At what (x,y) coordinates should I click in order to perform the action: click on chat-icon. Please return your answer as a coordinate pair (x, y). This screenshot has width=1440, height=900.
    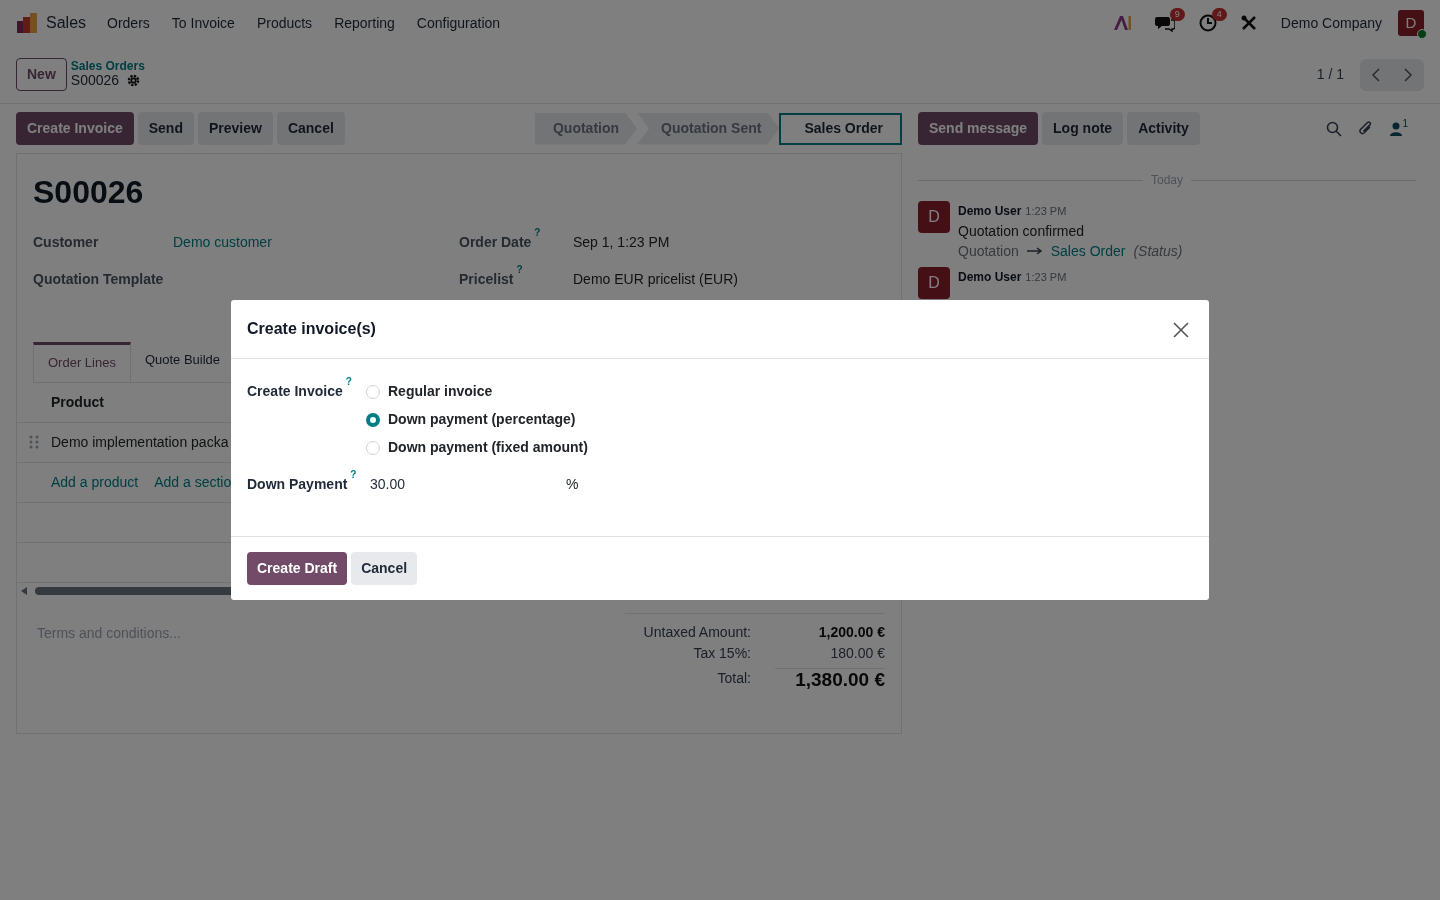
    Looking at the image, I should click on (1164, 23).